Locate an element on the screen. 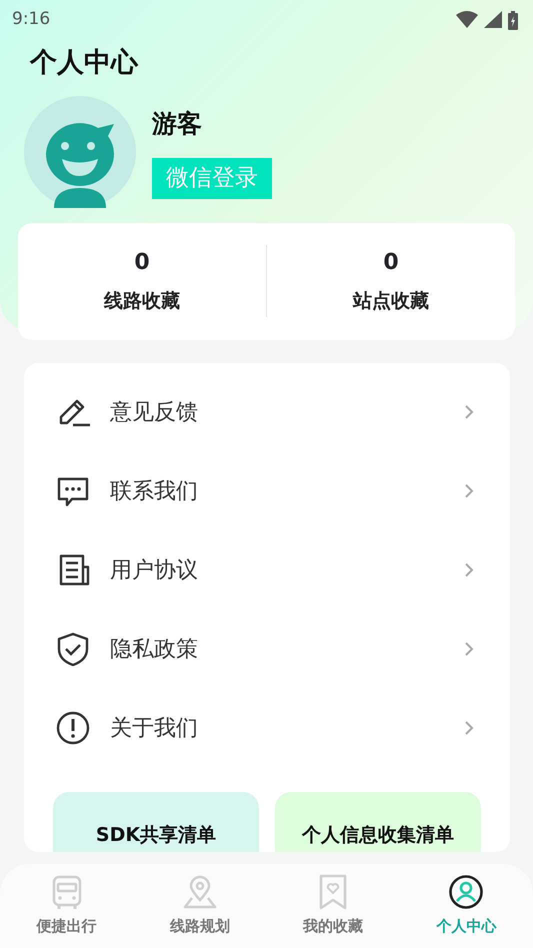 The width and height of the screenshot is (533, 948). tab-item: 便捷出行 is located at coordinates (67, 906).